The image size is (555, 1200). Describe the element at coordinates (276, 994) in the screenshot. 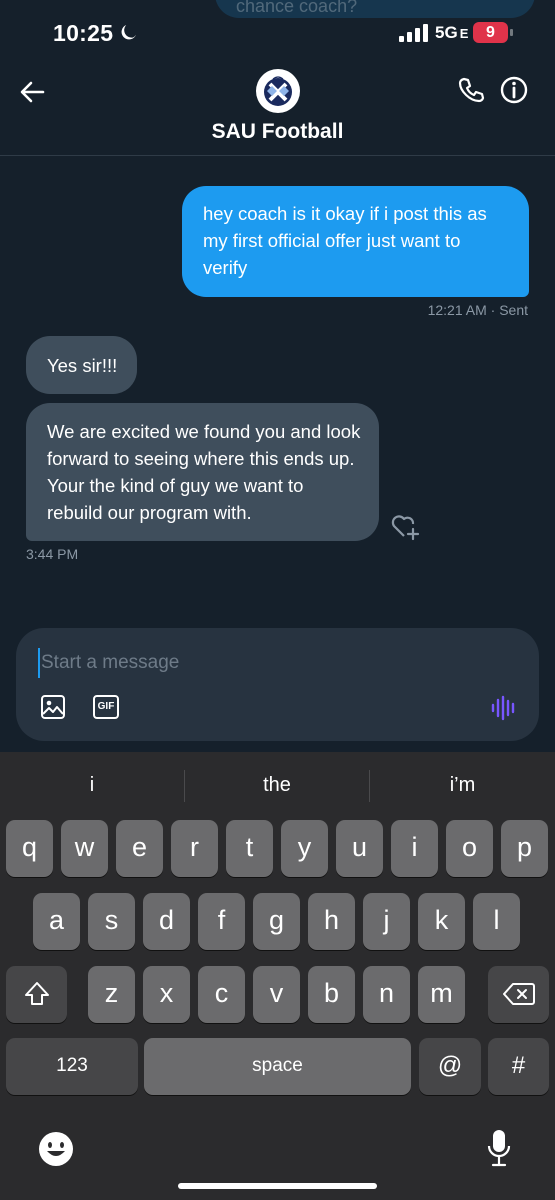

I see `key-v: v` at that location.